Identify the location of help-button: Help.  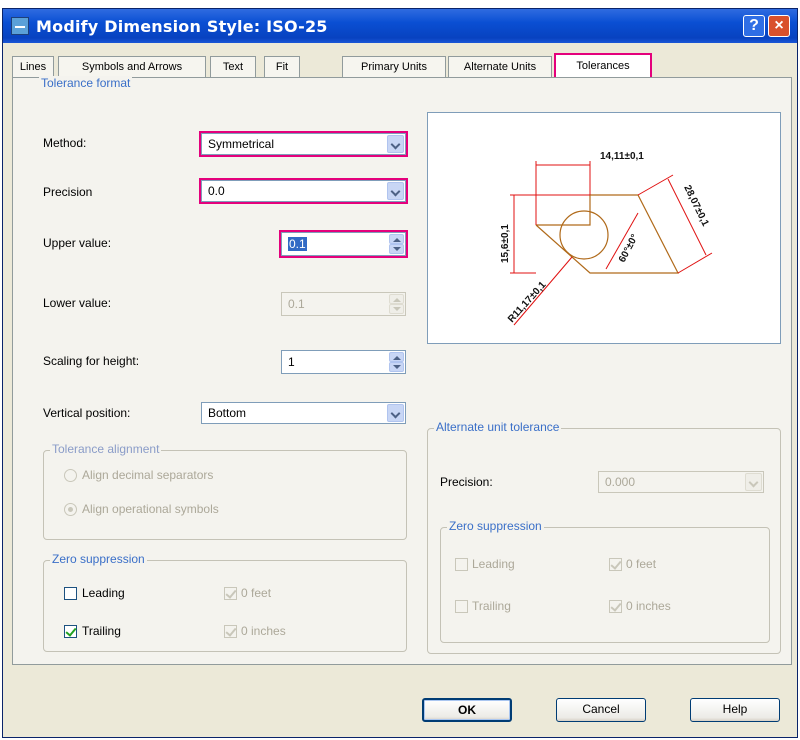
(735, 710).